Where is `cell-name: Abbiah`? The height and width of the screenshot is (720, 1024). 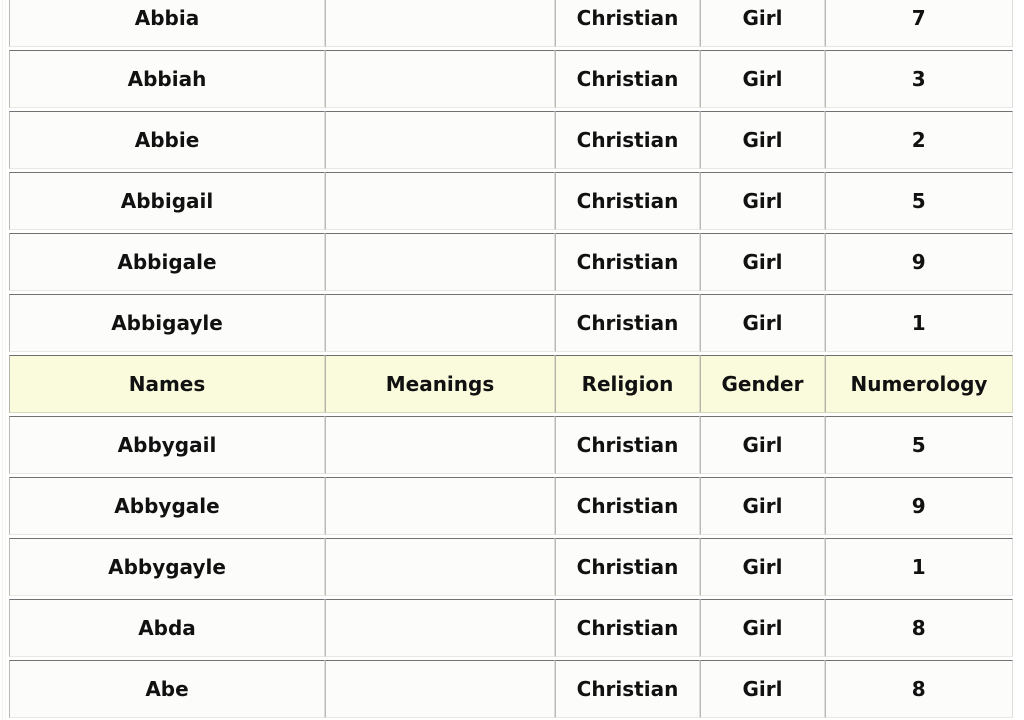 cell-name: Abbiah is located at coordinates (167, 79).